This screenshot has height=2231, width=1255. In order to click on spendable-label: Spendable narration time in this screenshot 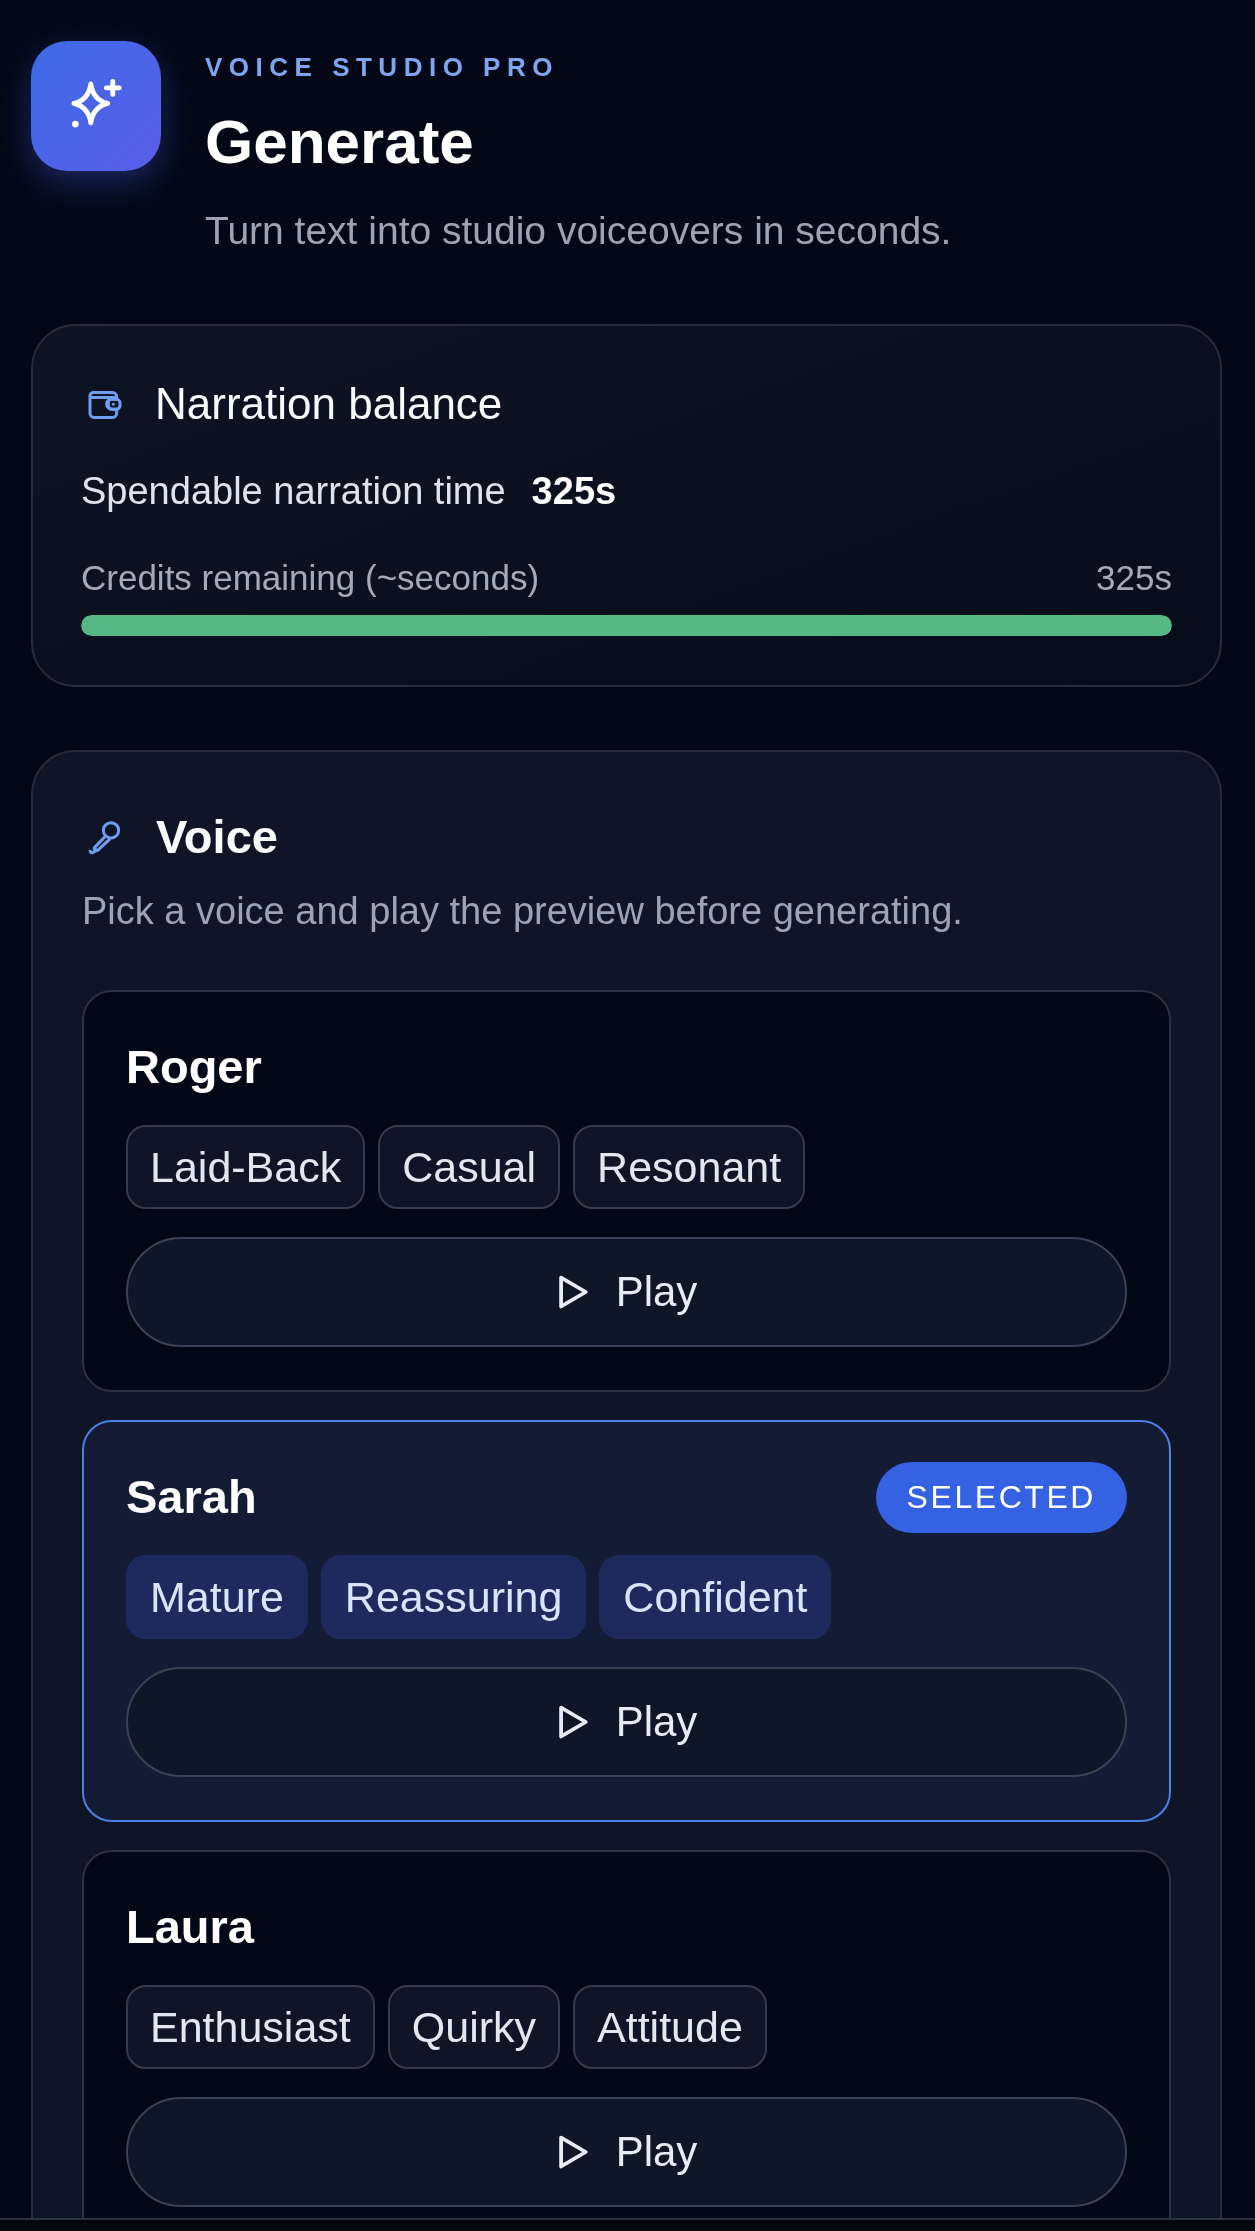, I will do `click(293, 492)`.